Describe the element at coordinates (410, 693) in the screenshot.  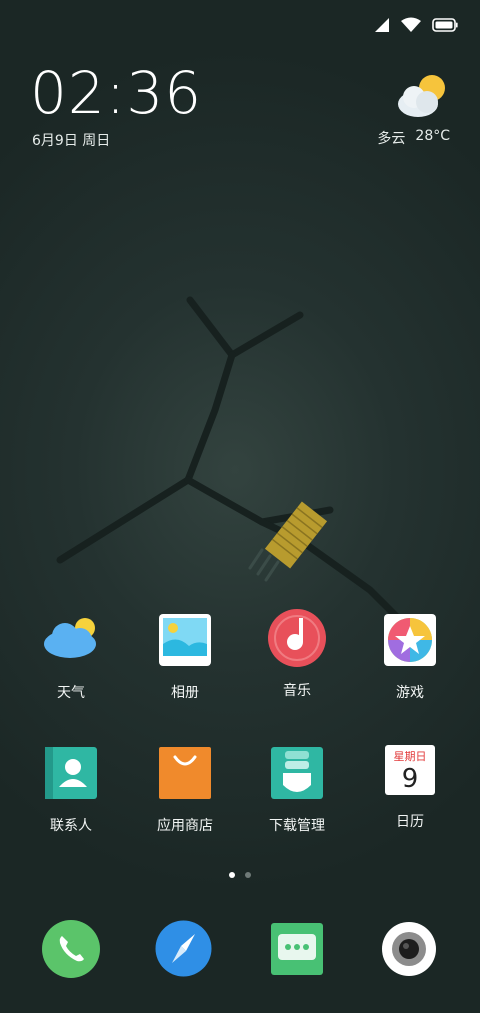
I see `app-label: 游戏` at that location.